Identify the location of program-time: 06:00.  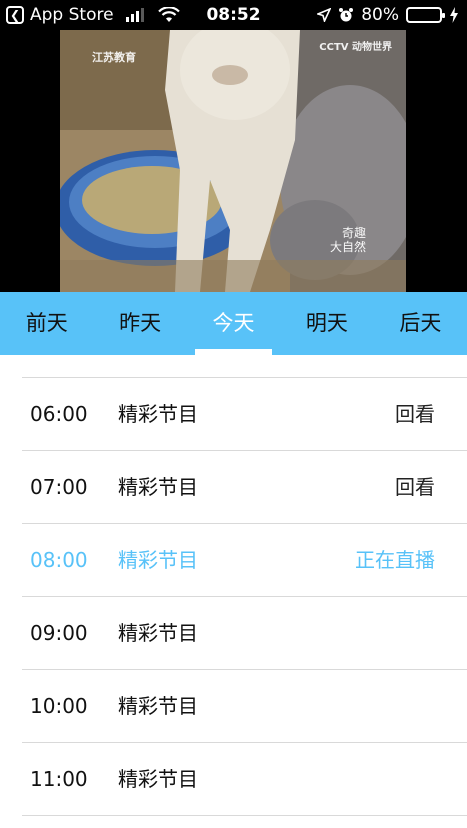
(59, 414).